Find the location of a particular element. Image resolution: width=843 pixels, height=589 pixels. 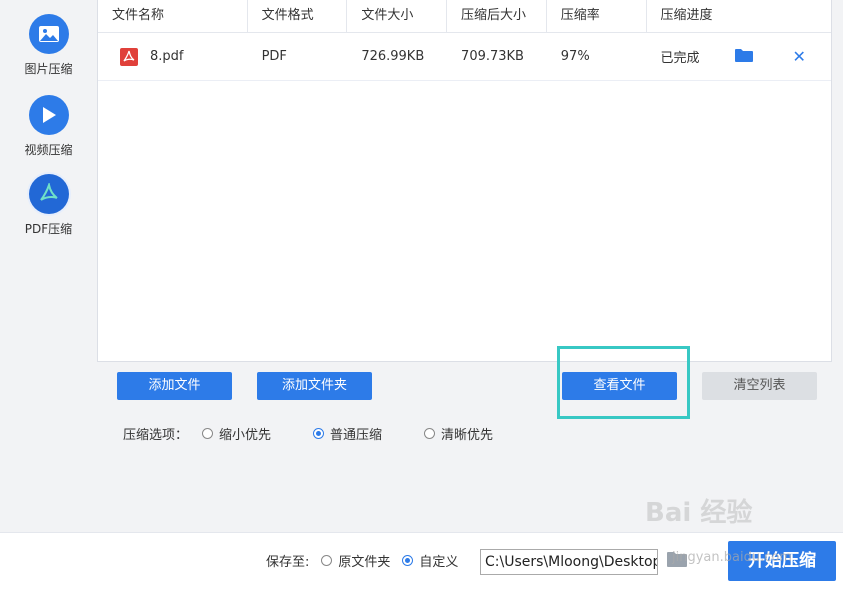

table-header: 文件名称 文件格式 文件大小 压缩后大小 压缩率 压缩进度 is located at coordinates (464, 16).